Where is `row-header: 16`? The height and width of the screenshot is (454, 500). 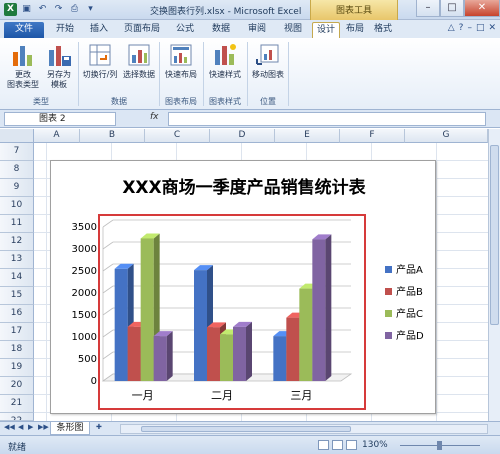
row-header: 16 is located at coordinates (17, 314).